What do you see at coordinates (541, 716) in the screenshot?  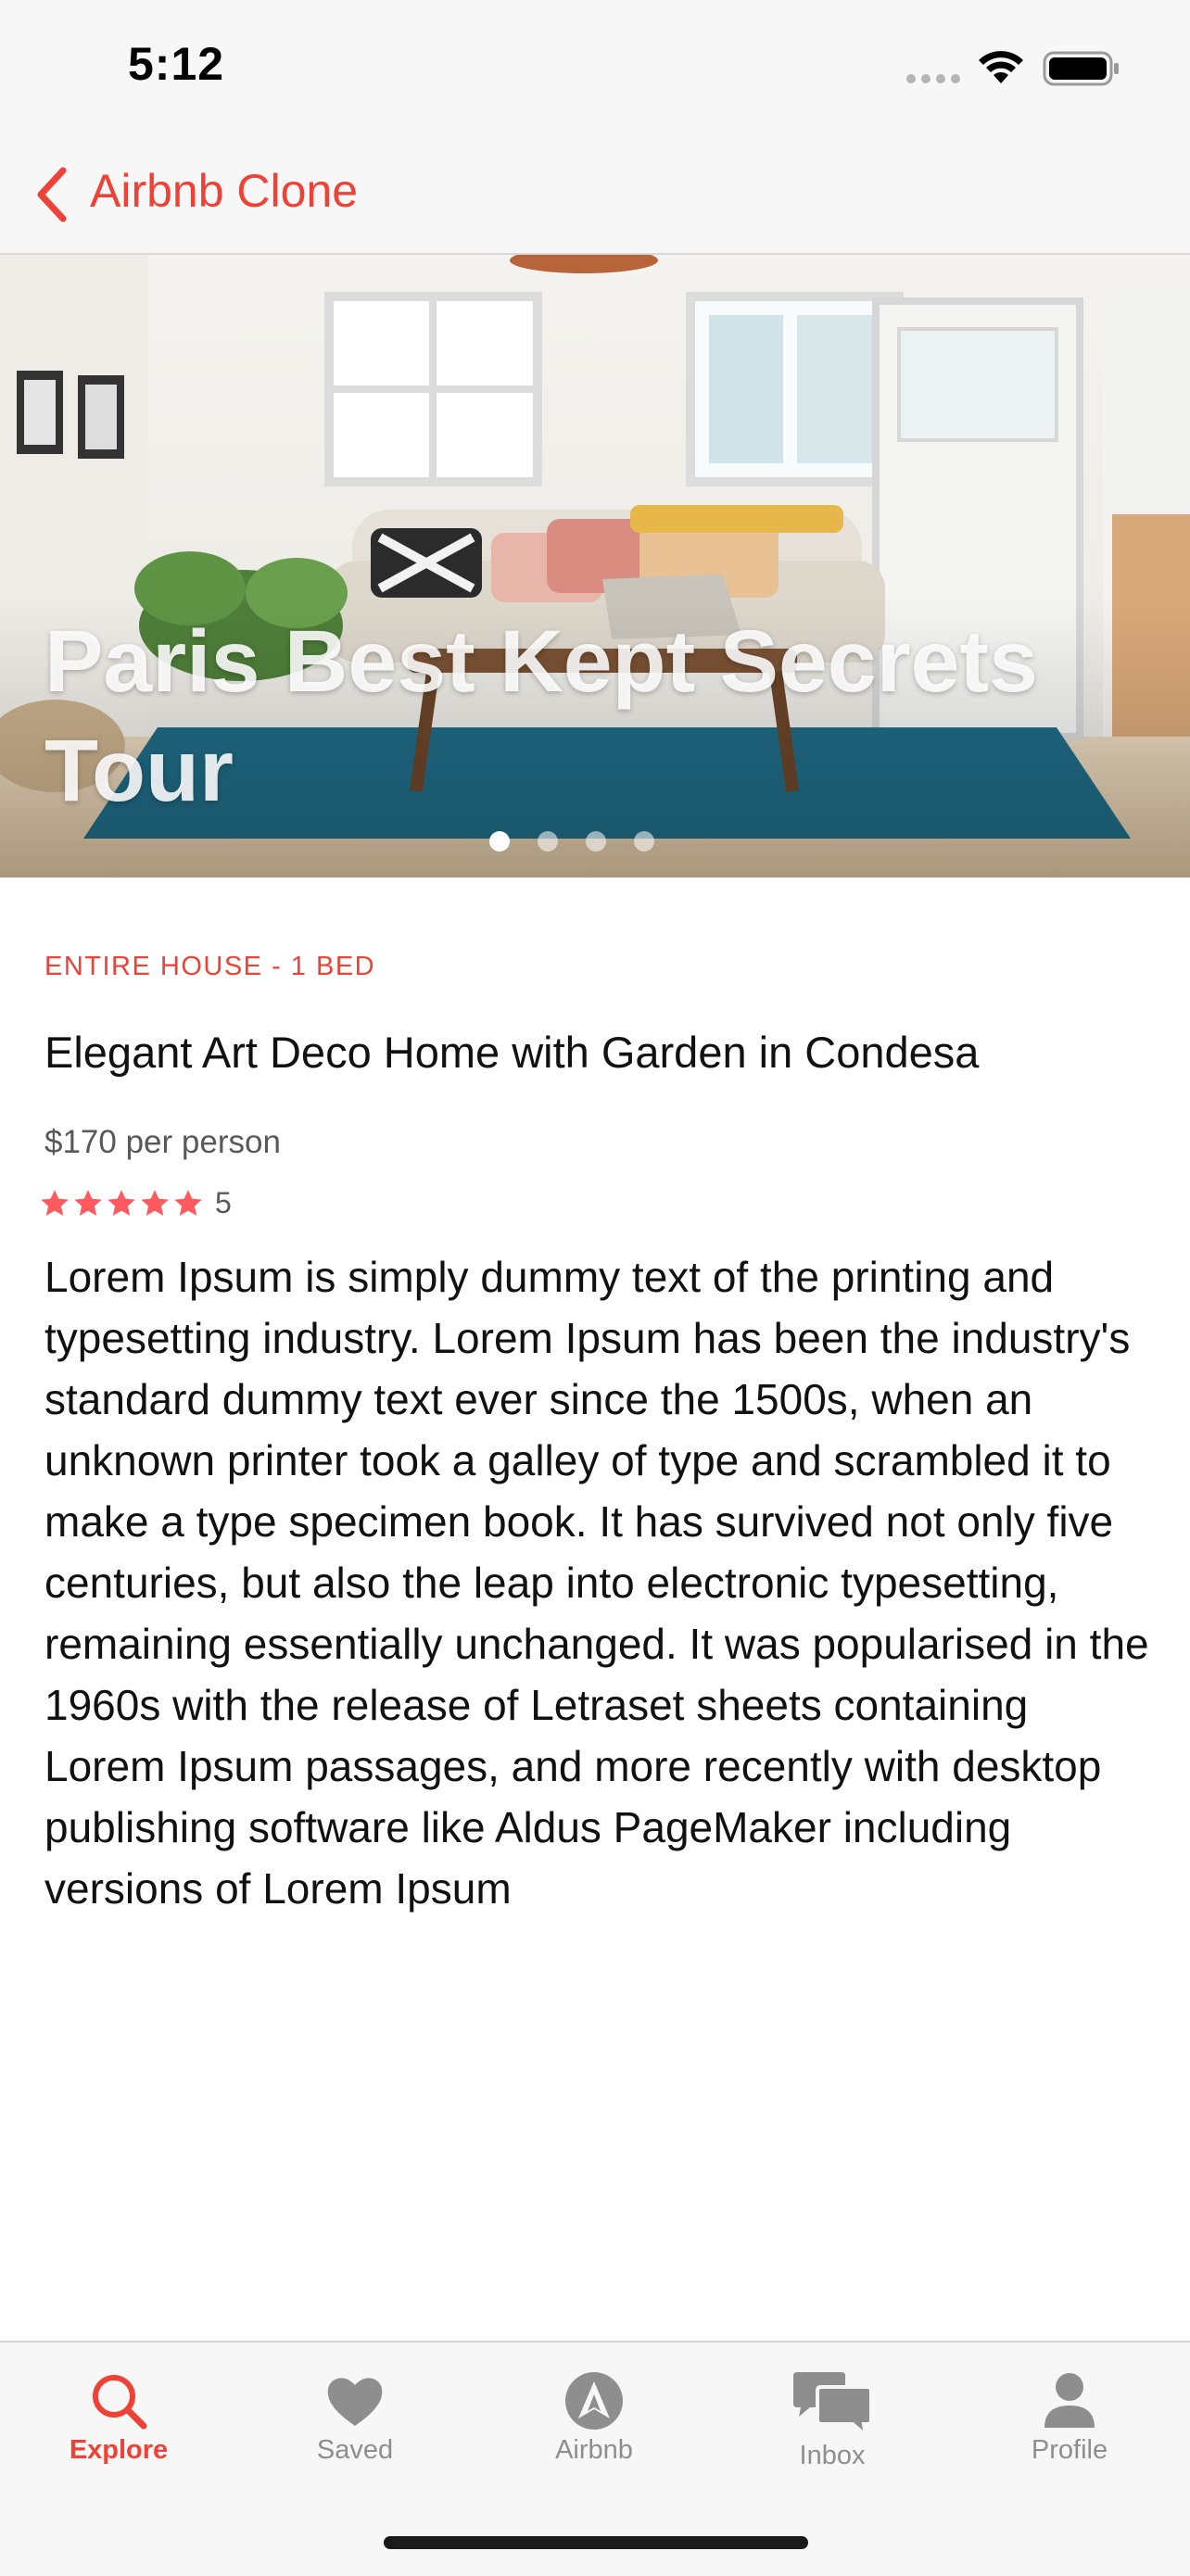 I see `hero-title: Paris Best Kept Secrets Tour` at bounding box center [541, 716].